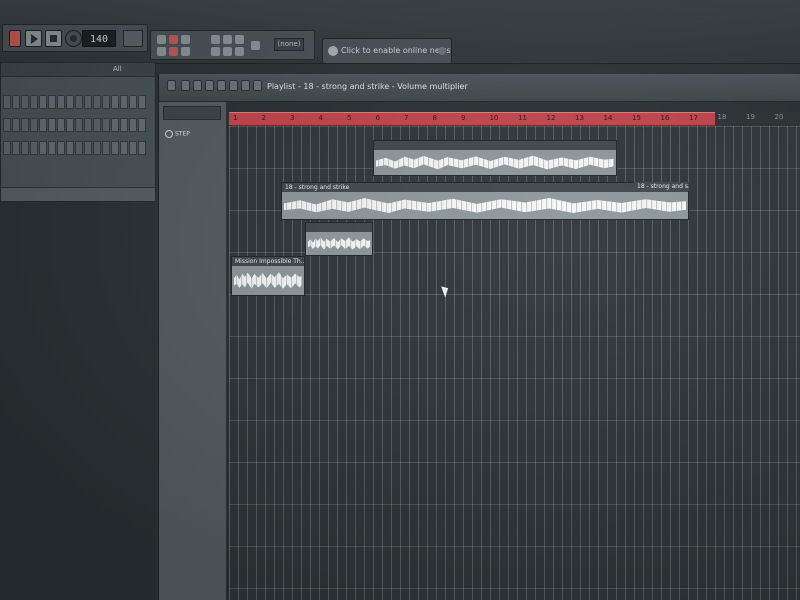 The image size is (800, 600). I want to click on channel-rack-icon, so click(239, 39).